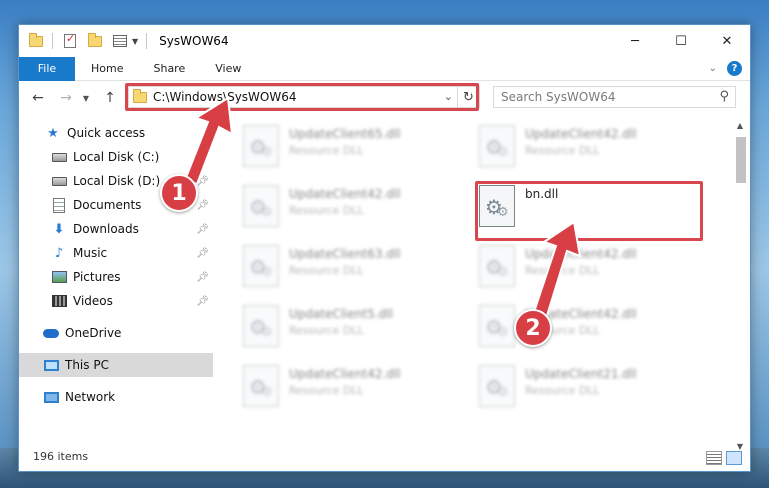  What do you see at coordinates (556, 272) in the screenshot?
I see `arrow-to-file` at bounding box center [556, 272].